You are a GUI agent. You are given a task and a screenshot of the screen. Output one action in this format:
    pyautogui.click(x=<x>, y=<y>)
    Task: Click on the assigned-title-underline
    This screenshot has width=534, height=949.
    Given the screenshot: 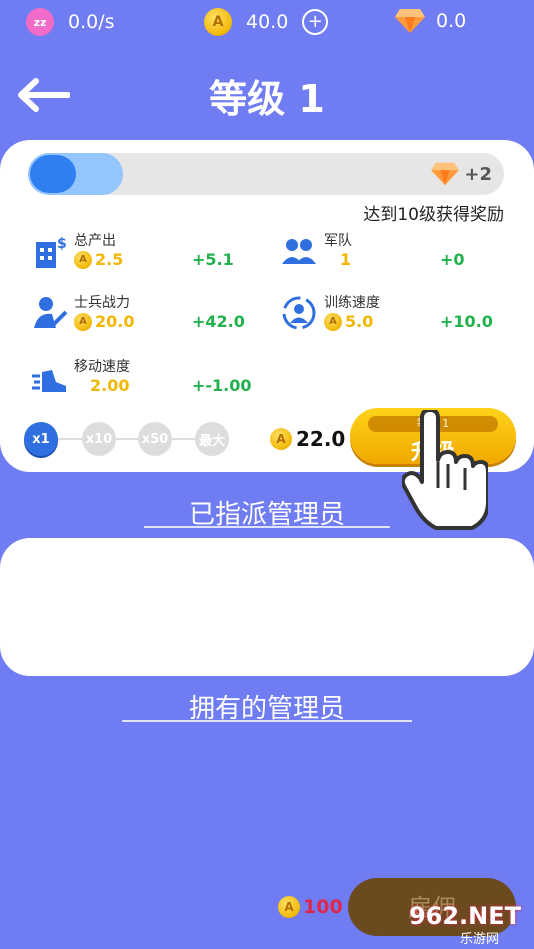 What is the action you would take?
    pyautogui.click(x=267, y=527)
    